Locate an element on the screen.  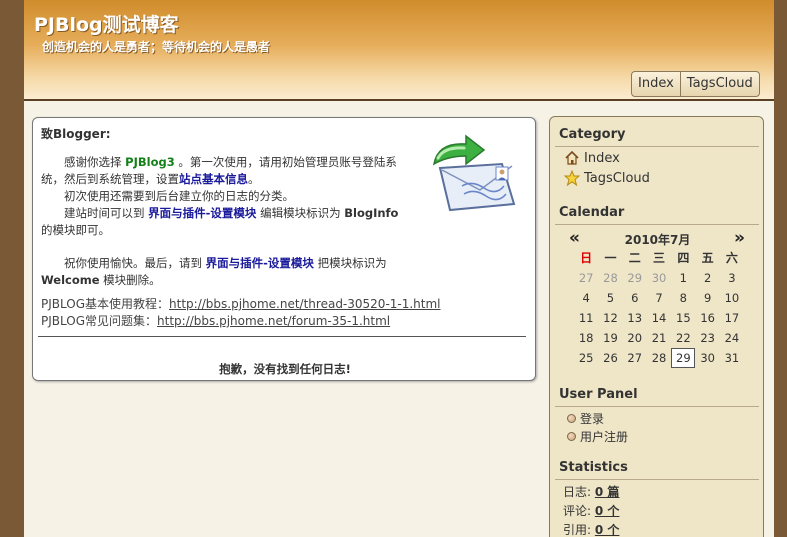
calendar-day: 11 is located at coordinates (586, 318).